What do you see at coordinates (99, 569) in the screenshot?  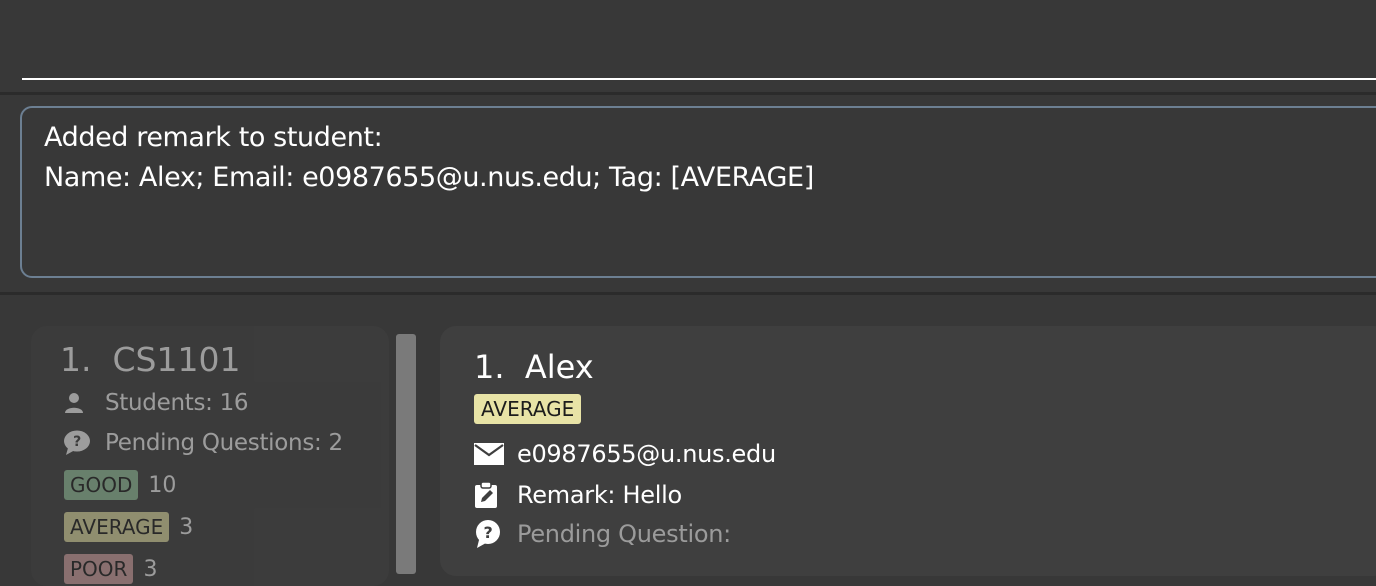 I see `poor-tag: POOR` at bounding box center [99, 569].